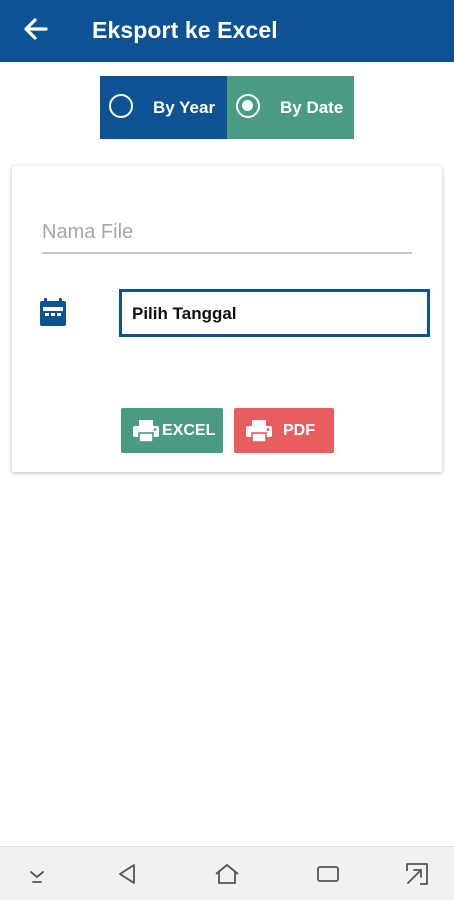 The height and width of the screenshot is (900, 454). I want to click on arrow-left-icon, so click(36, 29).